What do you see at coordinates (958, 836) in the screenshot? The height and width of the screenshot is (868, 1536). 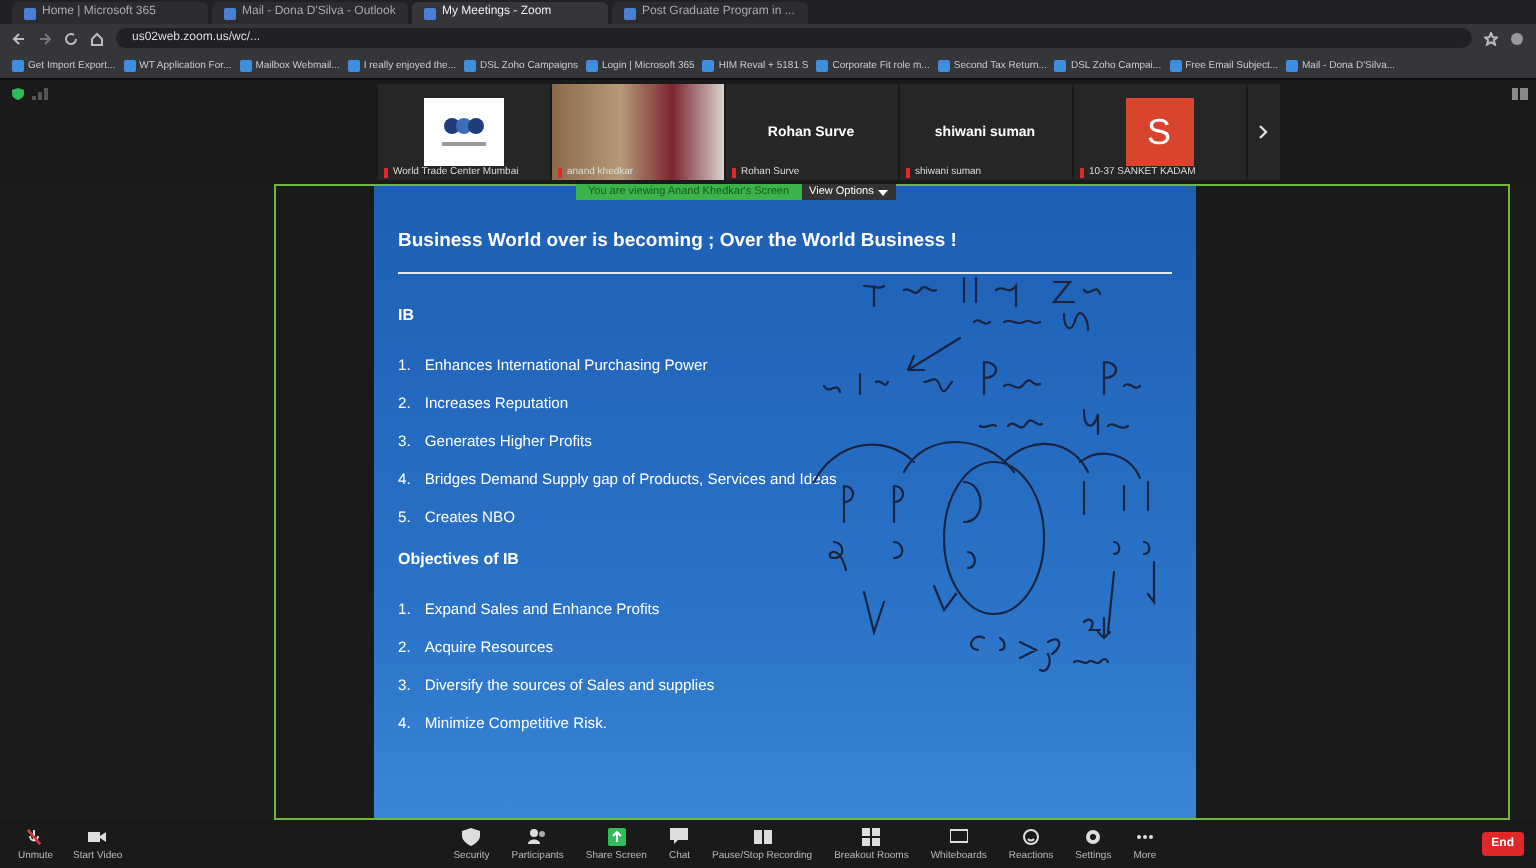 I see `whiteboard-icon` at bounding box center [958, 836].